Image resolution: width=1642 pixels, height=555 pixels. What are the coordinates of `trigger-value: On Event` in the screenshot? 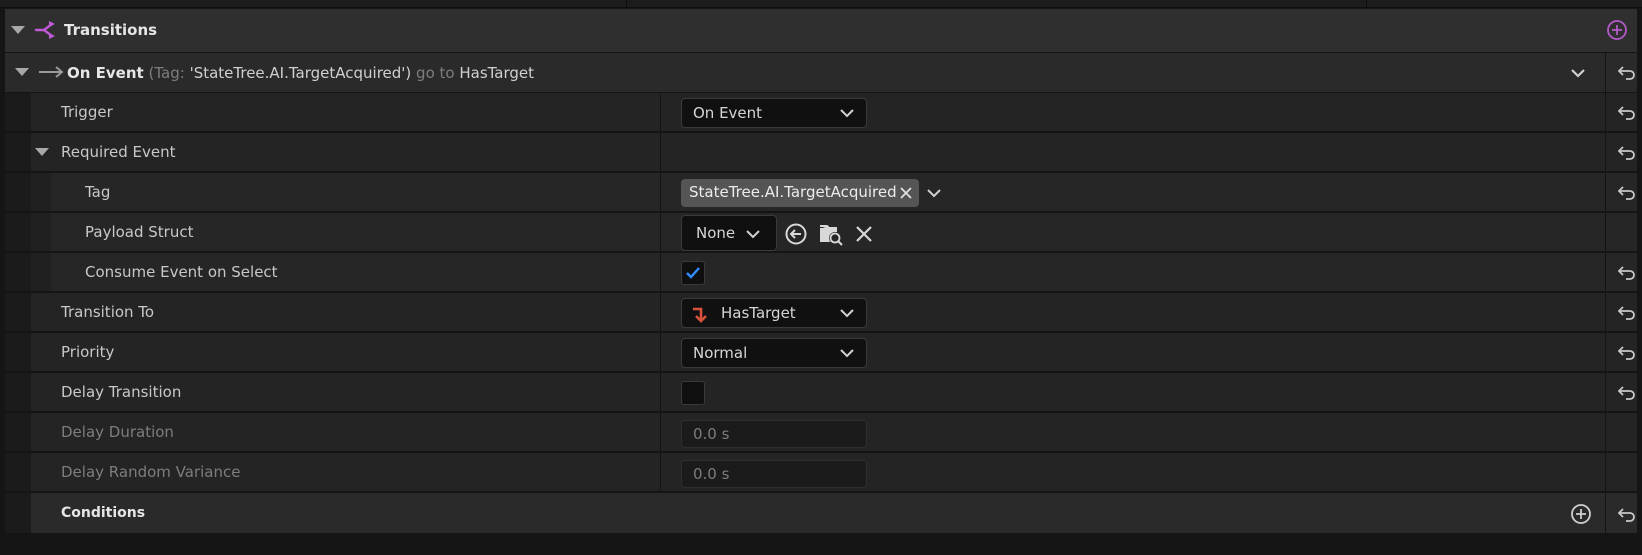 It's located at (728, 113).